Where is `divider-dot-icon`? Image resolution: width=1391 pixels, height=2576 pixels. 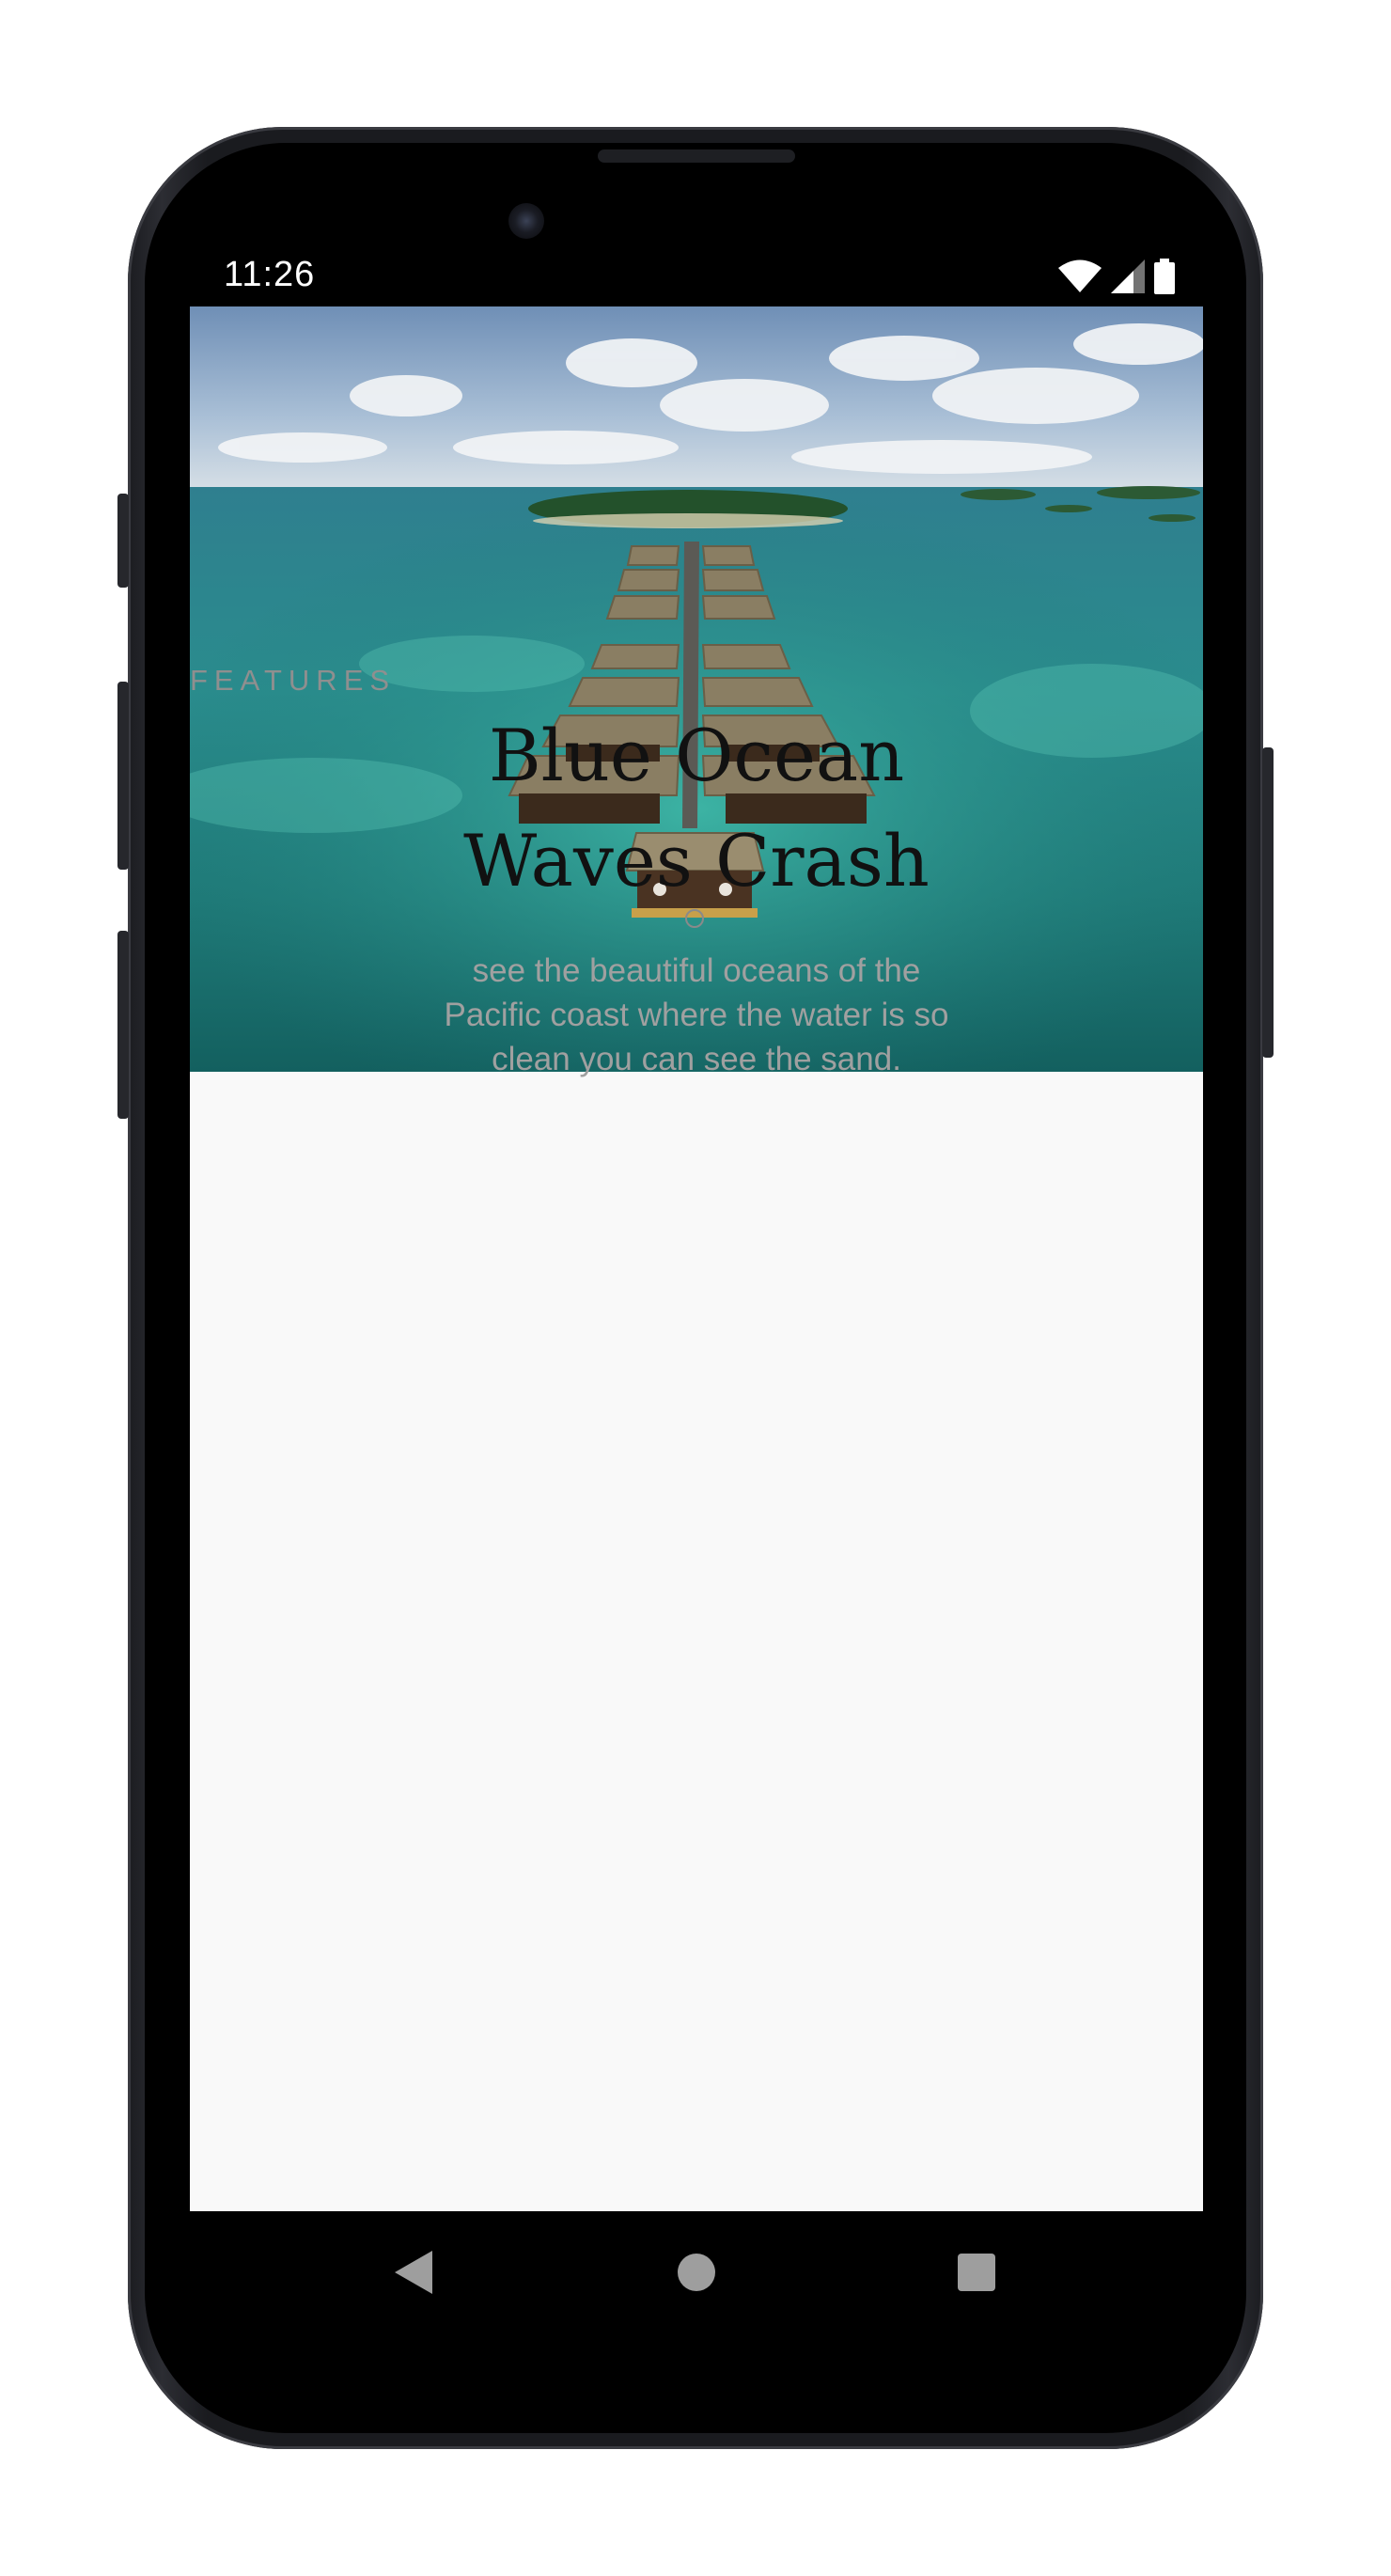 divider-dot-icon is located at coordinates (695, 919).